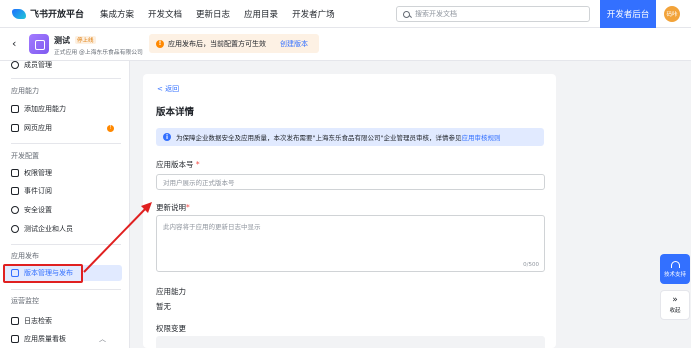 This screenshot has height=348, width=691. What do you see at coordinates (38, 210) in the screenshot?
I see `sidebar-item-label: 安全设置` at bounding box center [38, 210].